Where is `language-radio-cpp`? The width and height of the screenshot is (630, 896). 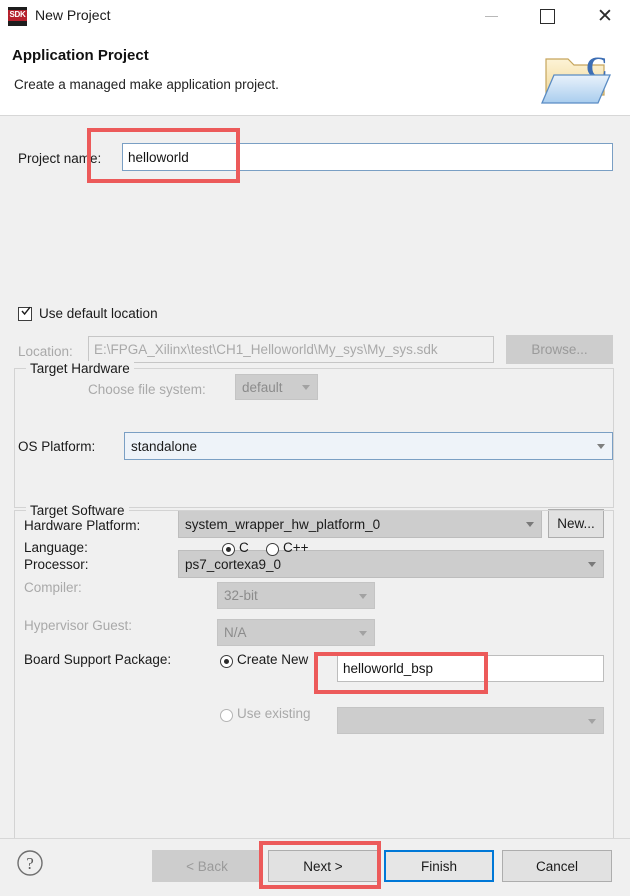
language-radio-cpp is located at coordinates (272, 549).